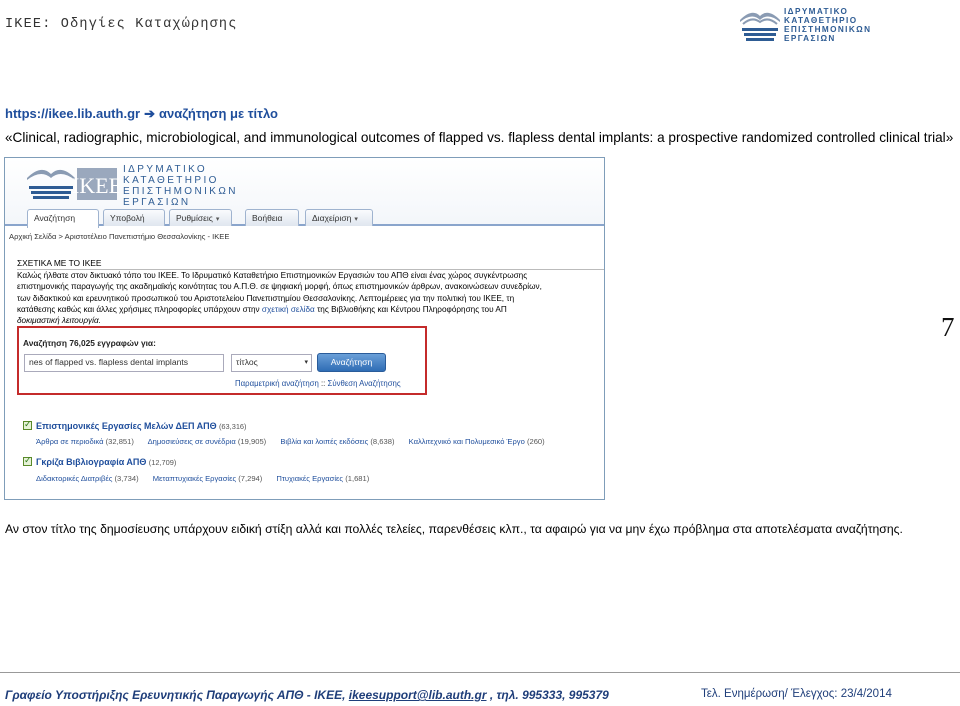 Image resolution: width=960 pixels, height=706 pixels. I want to click on logo-line: ΙΔΡΥΜΑΤΙΚΟ, so click(816, 11).